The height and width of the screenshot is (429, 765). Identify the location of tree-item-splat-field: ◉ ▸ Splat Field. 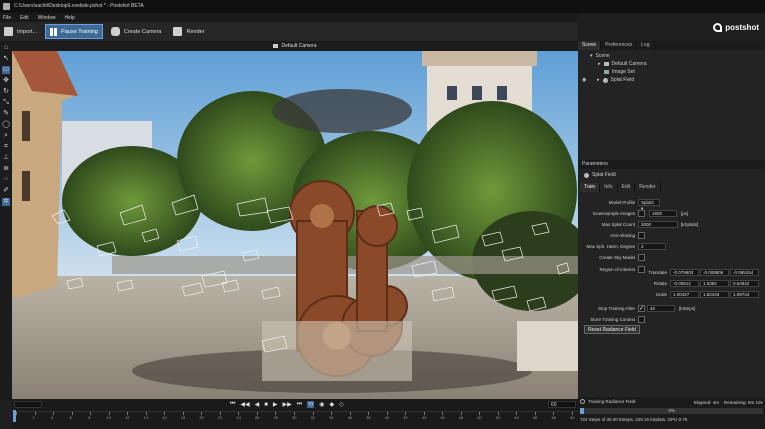
(673, 80).